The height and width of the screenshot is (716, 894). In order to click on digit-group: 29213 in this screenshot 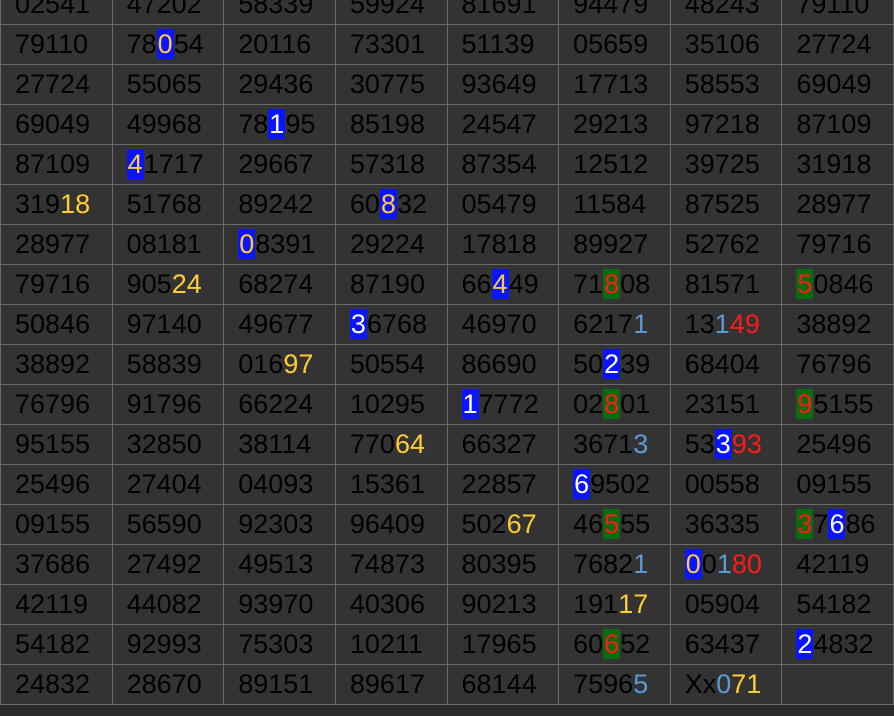, I will do `click(611, 124)`.